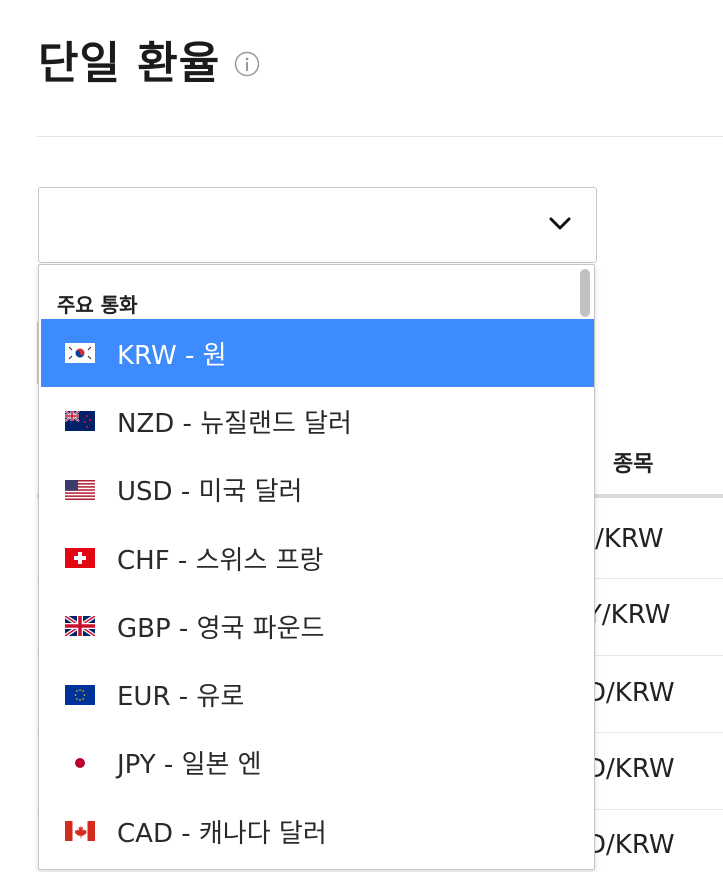 This screenshot has width=723, height=872. What do you see at coordinates (633, 464) in the screenshot?
I see `column-header-item: 종목` at bounding box center [633, 464].